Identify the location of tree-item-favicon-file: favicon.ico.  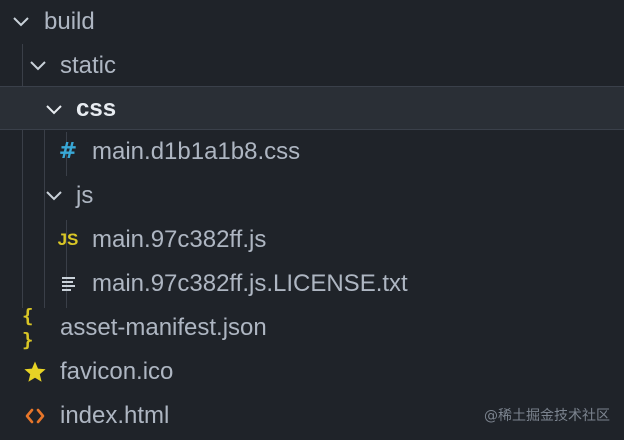
(312, 372).